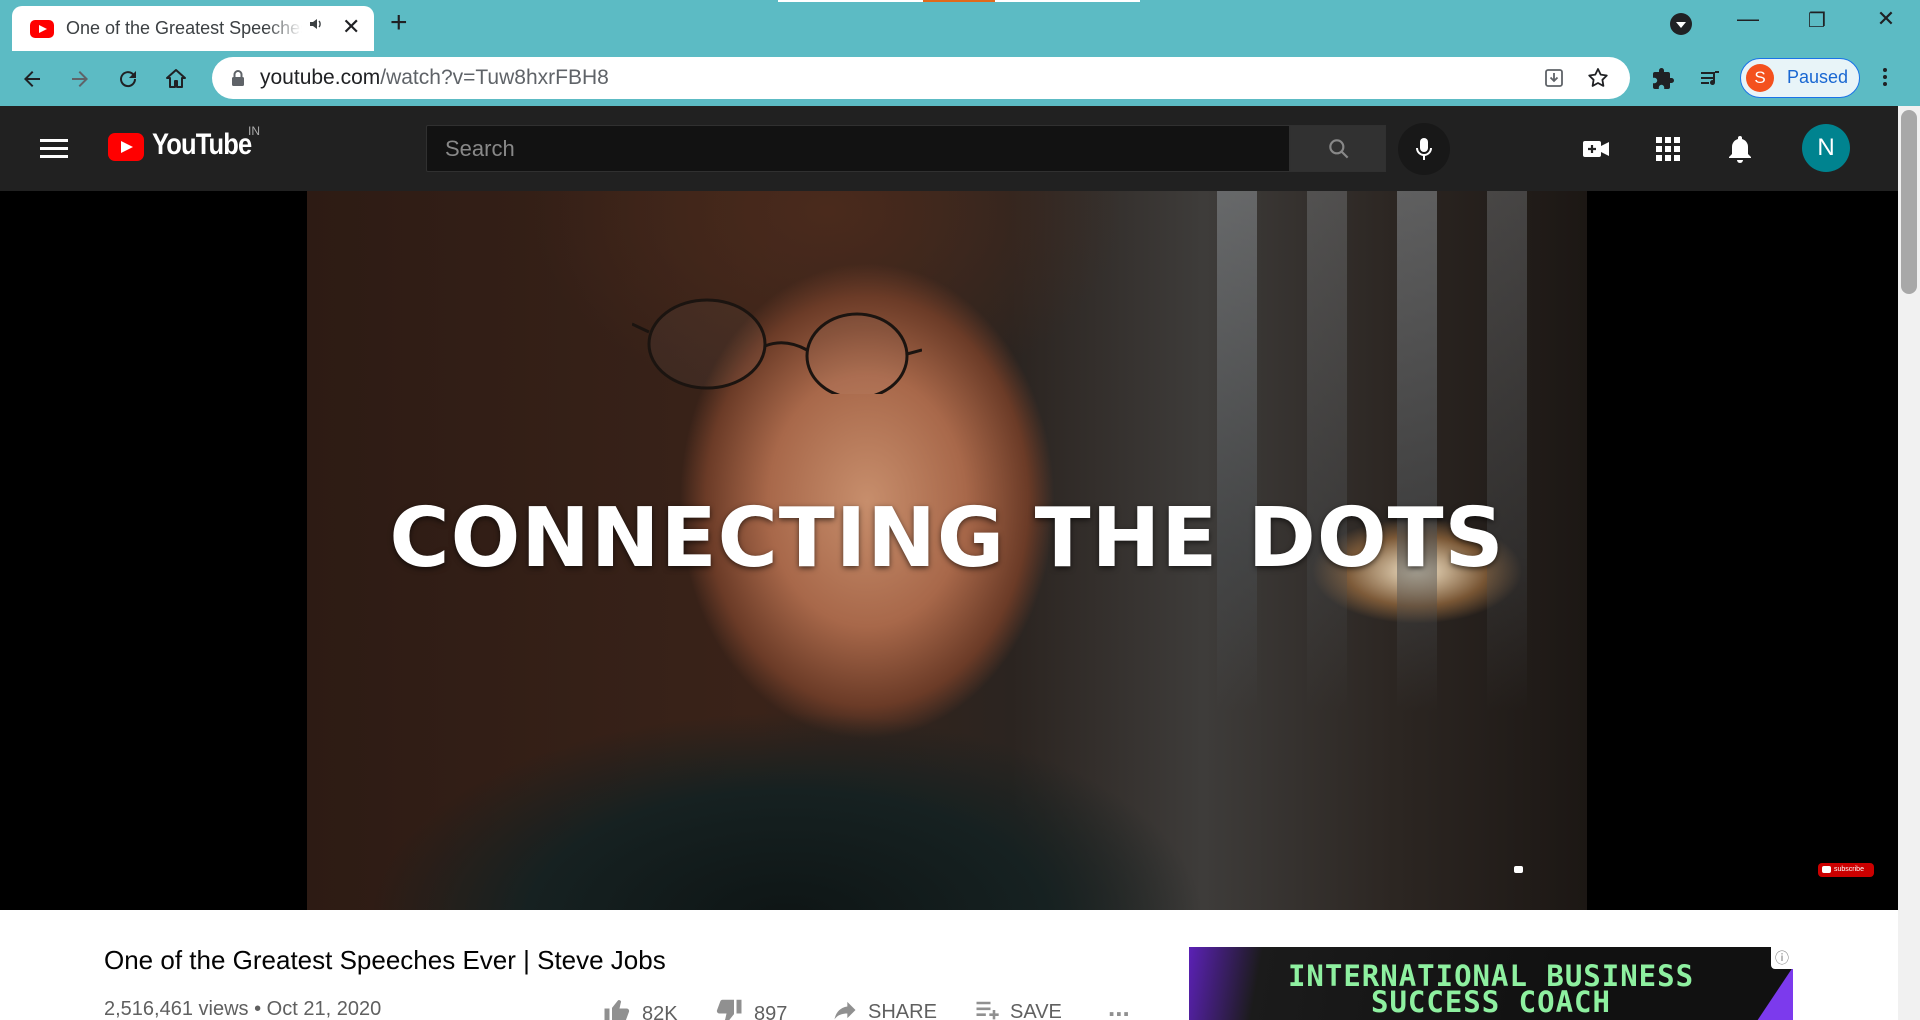 This screenshot has height=1020, width=1920. I want to click on search-button, so click(1338, 148).